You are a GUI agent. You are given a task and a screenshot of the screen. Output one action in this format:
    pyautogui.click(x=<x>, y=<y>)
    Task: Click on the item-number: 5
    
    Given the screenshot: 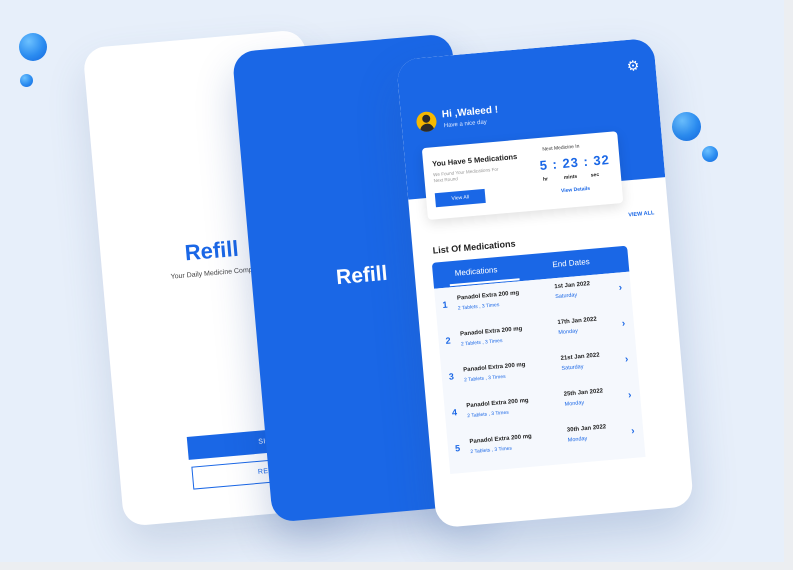 What is the action you would take?
    pyautogui.click(x=457, y=448)
    